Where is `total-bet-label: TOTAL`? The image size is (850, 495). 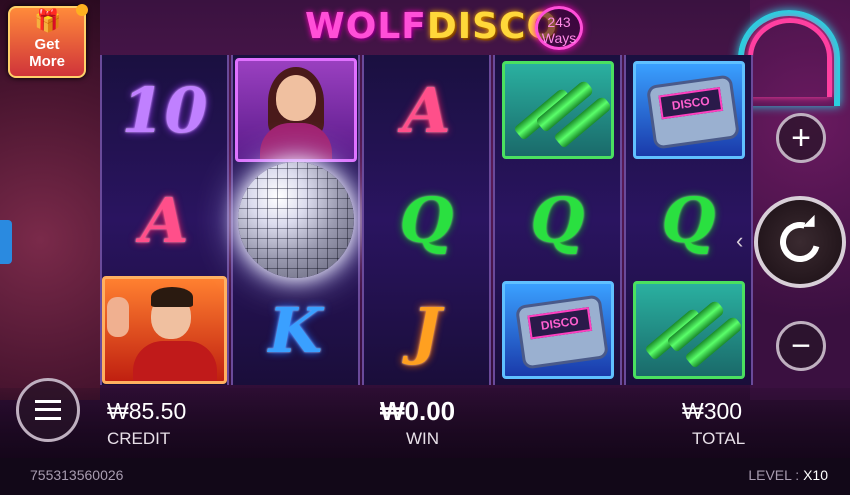 total-bet-label: TOTAL is located at coordinates (719, 438).